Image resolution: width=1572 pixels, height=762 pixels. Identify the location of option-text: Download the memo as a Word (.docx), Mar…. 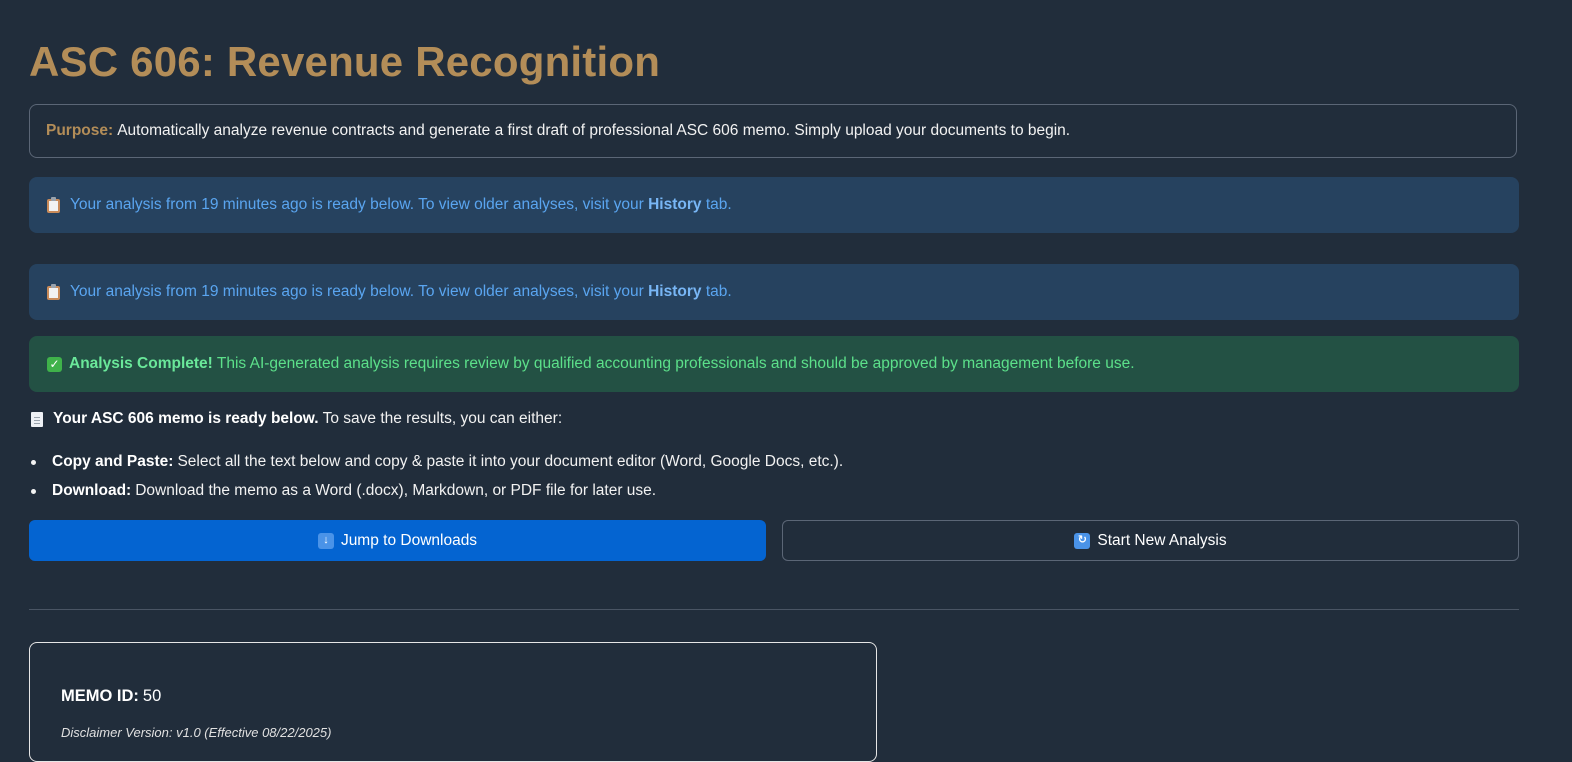
(396, 490).